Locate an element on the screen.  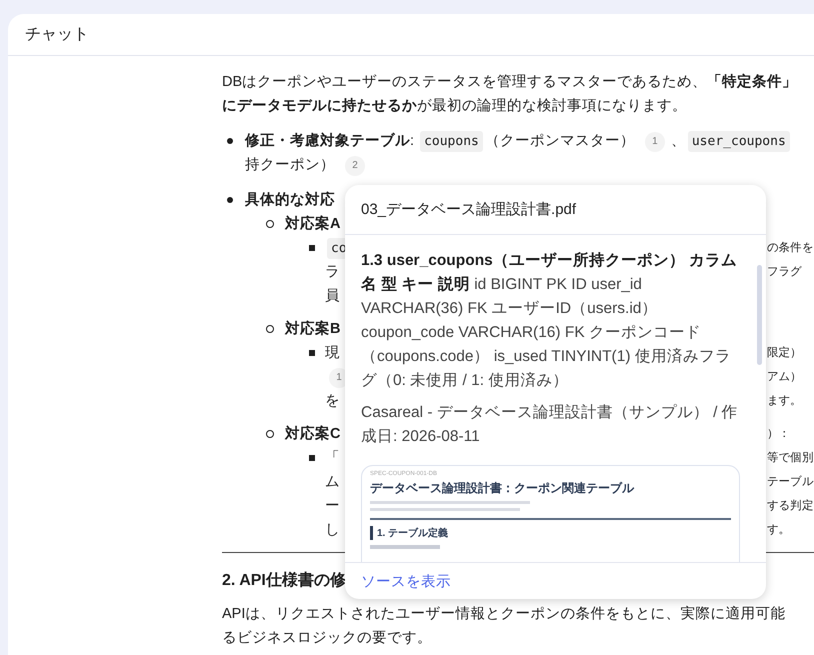
bold-text: 対応案C is located at coordinates (312, 434).